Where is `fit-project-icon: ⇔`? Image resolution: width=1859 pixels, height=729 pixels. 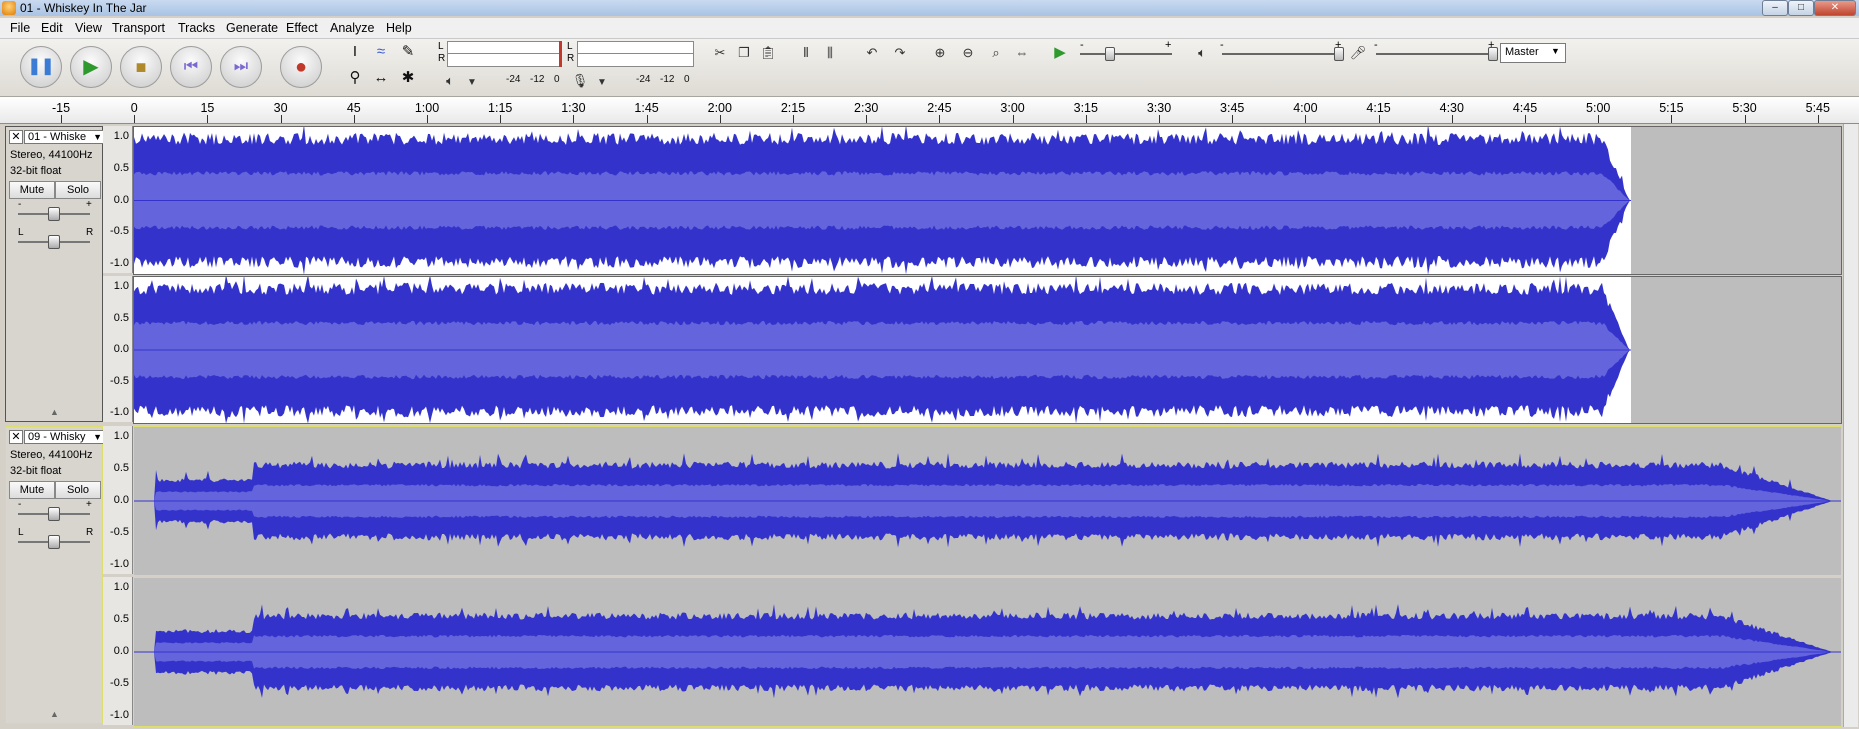
fit-project-icon: ⇔ is located at coordinates (1022, 53).